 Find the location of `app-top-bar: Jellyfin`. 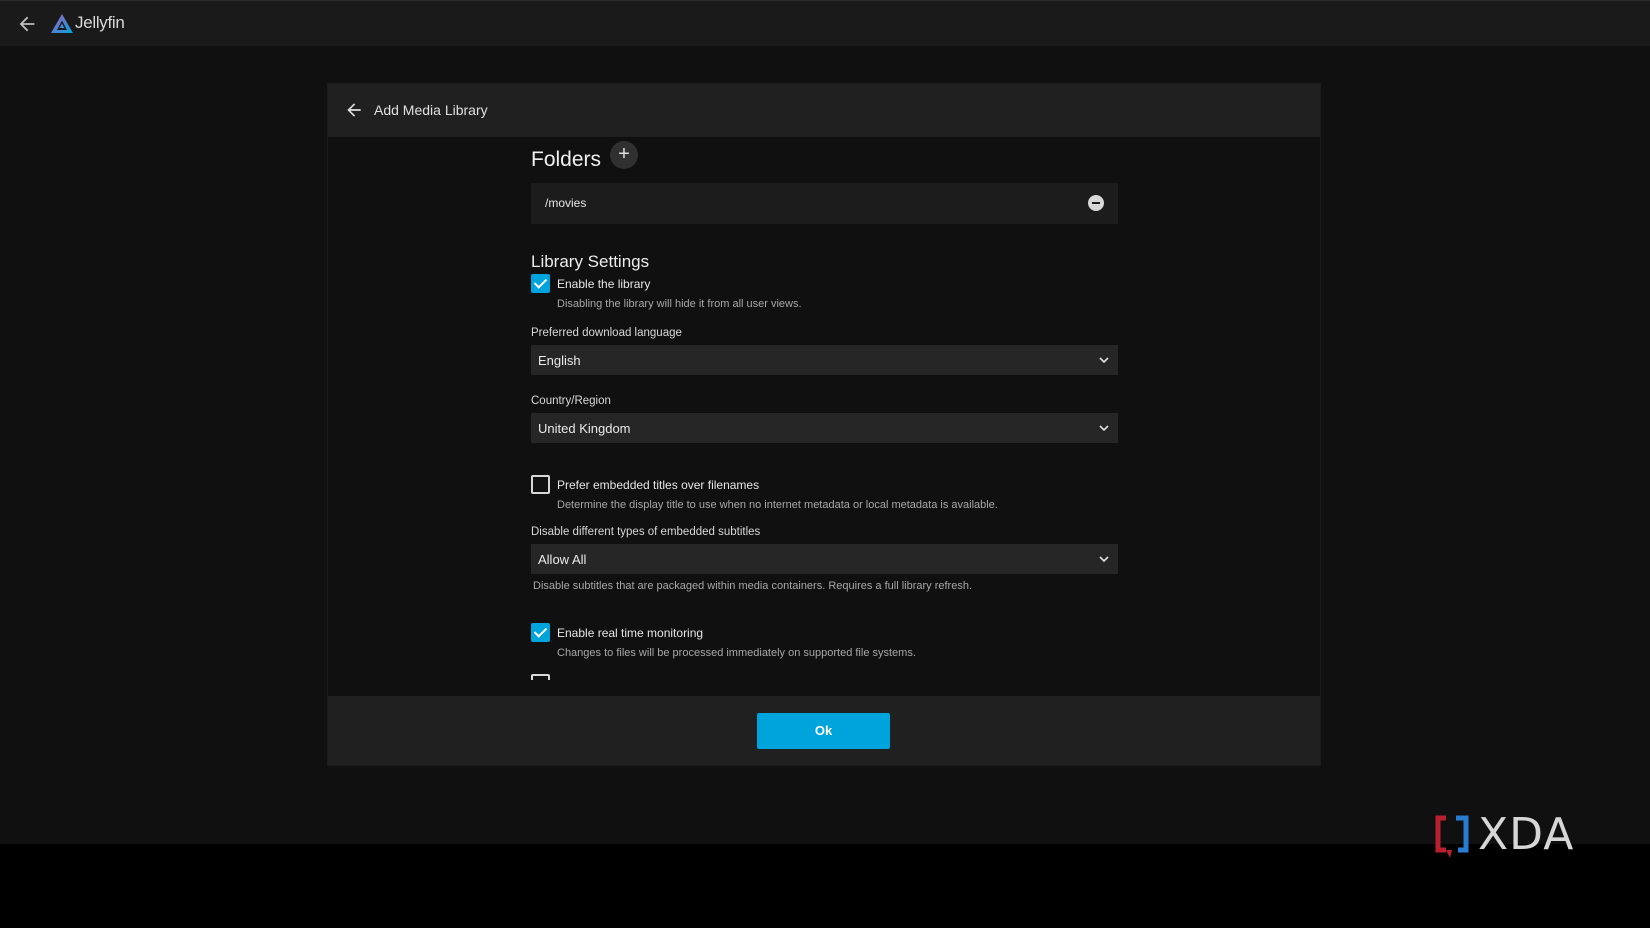

app-top-bar: Jellyfin is located at coordinates (825, 23).